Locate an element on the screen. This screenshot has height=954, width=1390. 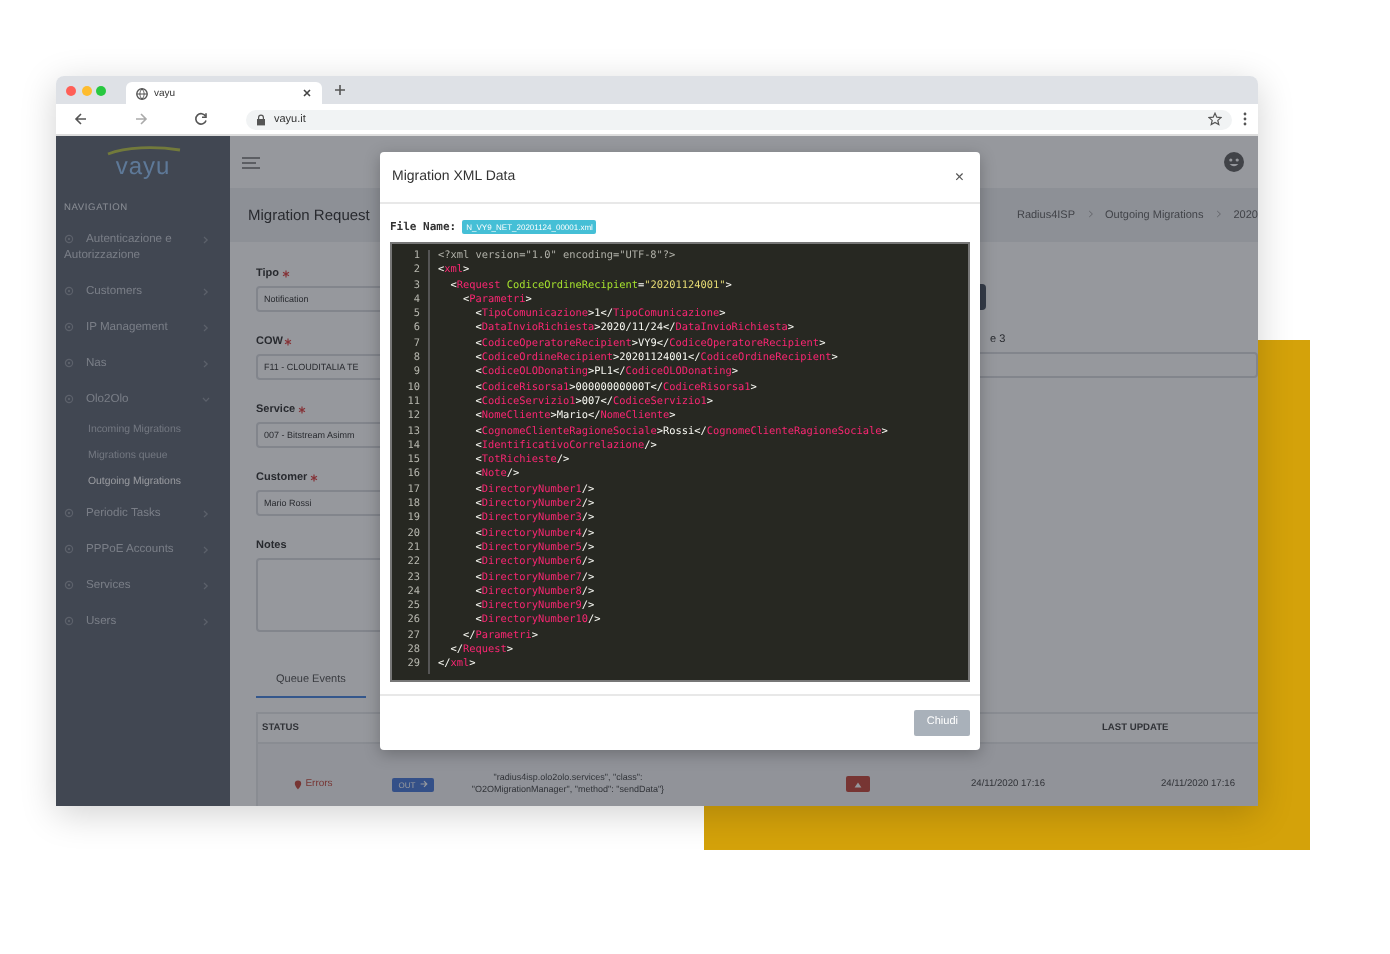
close-button: × is located at coordinates (959, 177).